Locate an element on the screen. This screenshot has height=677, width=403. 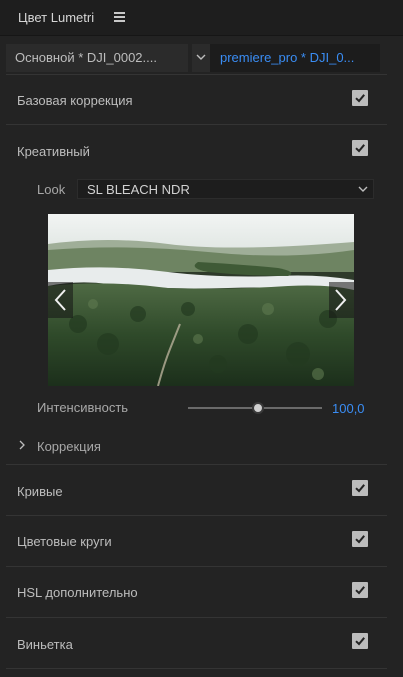
section-basic-correction: Базовая коррекция is located at coordinates (196, 98).